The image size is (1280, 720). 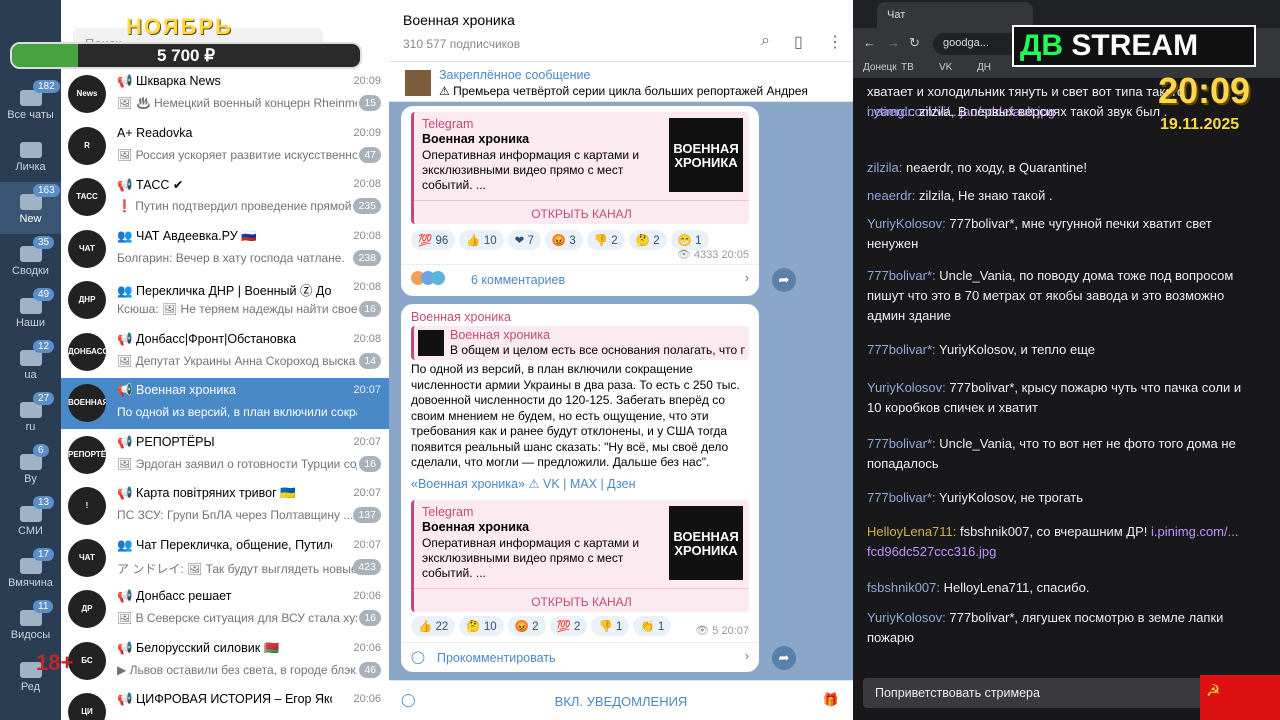 What do you see at coordinates (523, 483) in the screenshot?
I see `message-links: «Военная хроника» ⚠ VK | MAX | Дзен` at bounding box center [523, 483].